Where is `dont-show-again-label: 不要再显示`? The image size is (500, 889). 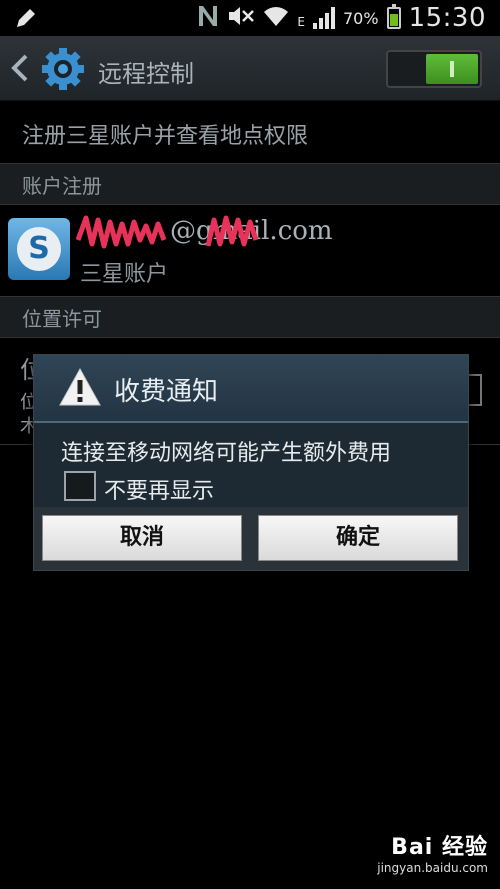
dont-show-again-label: 不要再显示 is located at coordinates (159, 489).